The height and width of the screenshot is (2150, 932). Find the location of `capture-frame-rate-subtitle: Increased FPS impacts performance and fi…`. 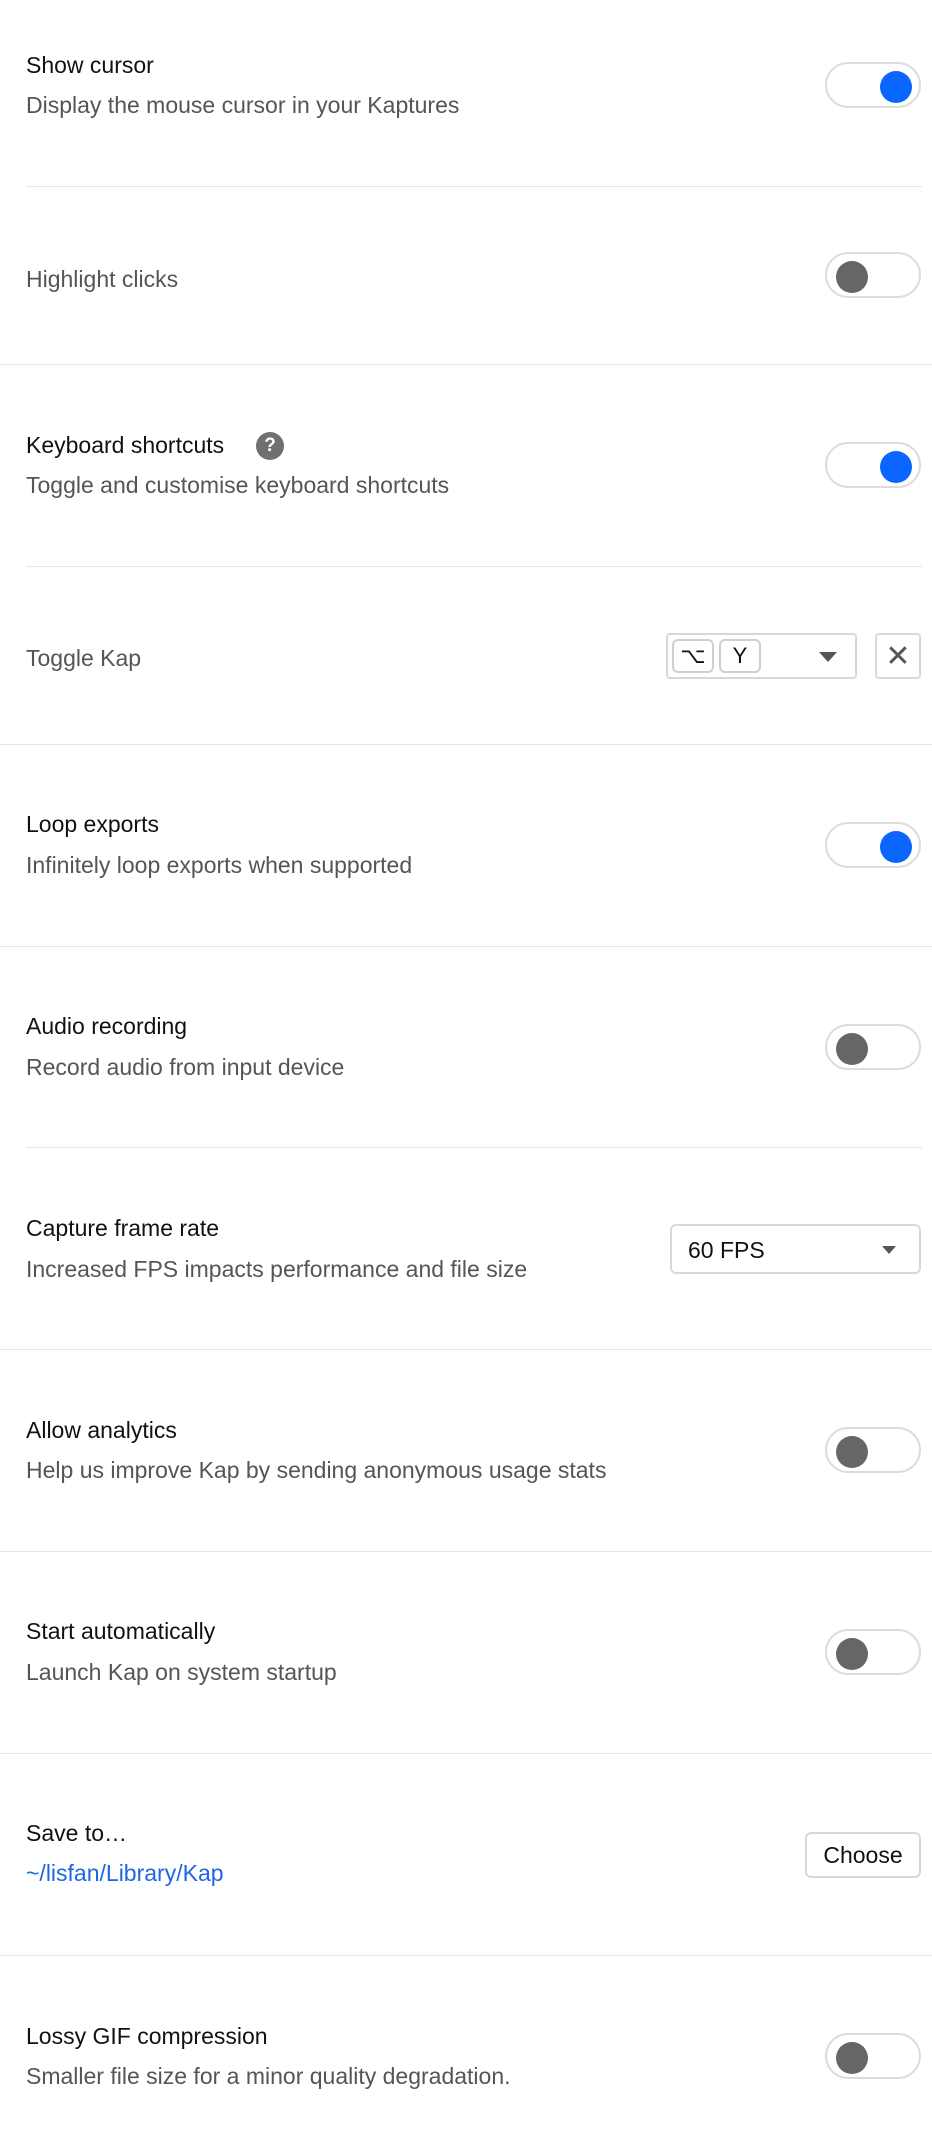

capture-frame-rate-subtitle: Increased FPS impacts performance and fi… is located at coordinates (277, 1269).